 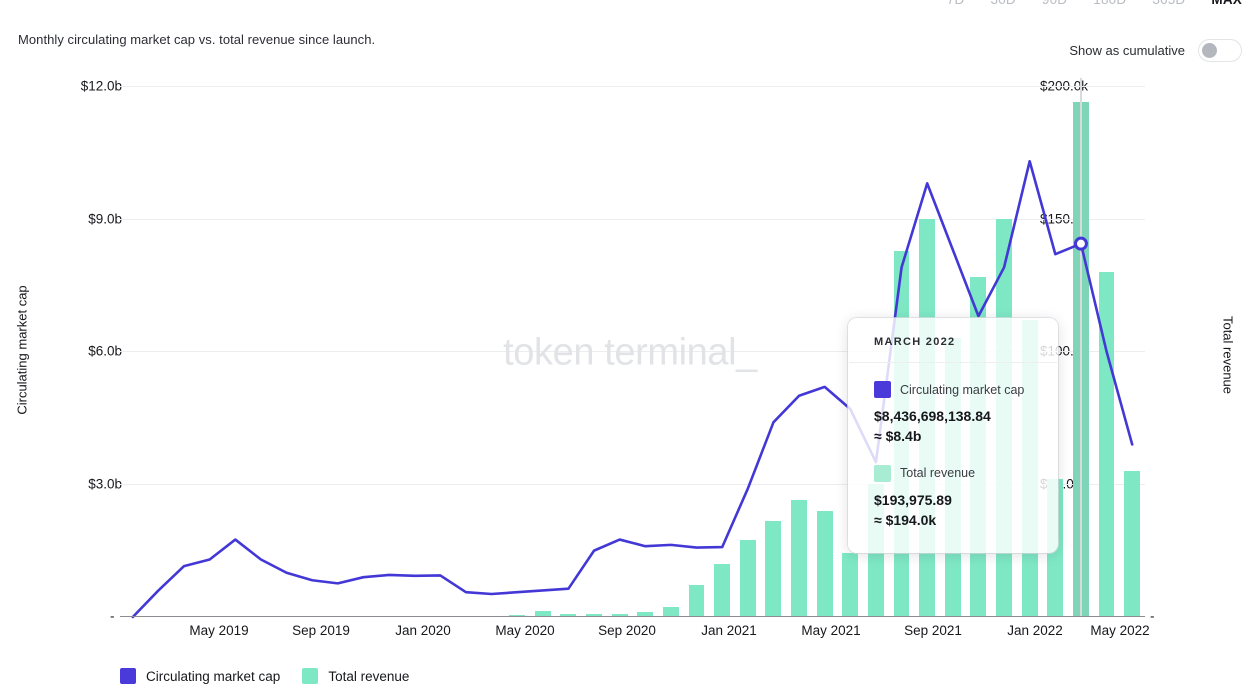 What do you see at coordinates (423, 630) in the screenshot?
I see `x-tick-jan-2020: Jan 2020` at bounding box center [423, 630].